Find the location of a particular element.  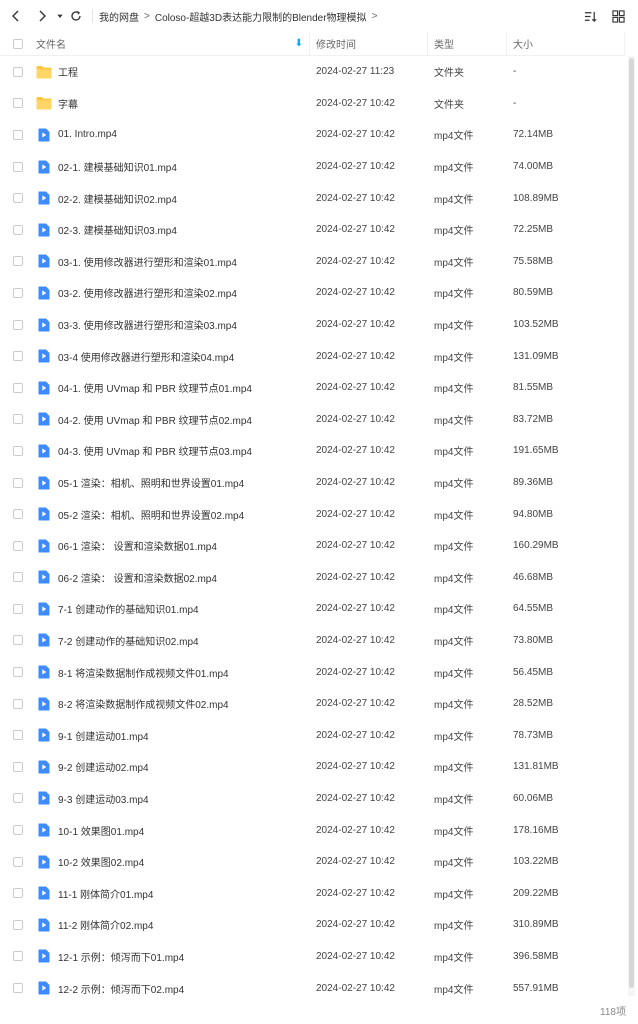

file-name-cell: 7-1 创建动作的基础知识01.mp4 is located at coordinates (173, 608).